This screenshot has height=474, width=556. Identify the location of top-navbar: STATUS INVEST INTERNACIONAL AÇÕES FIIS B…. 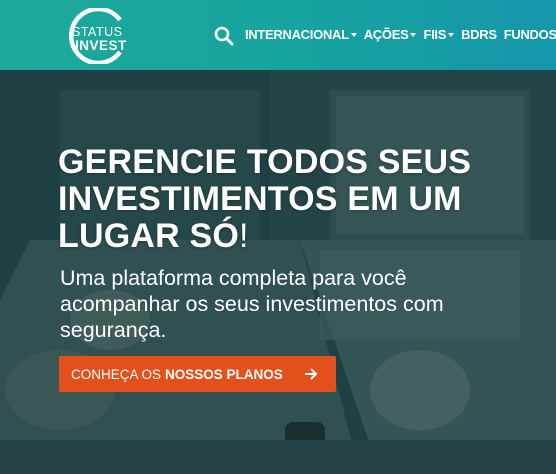
(278, 35).